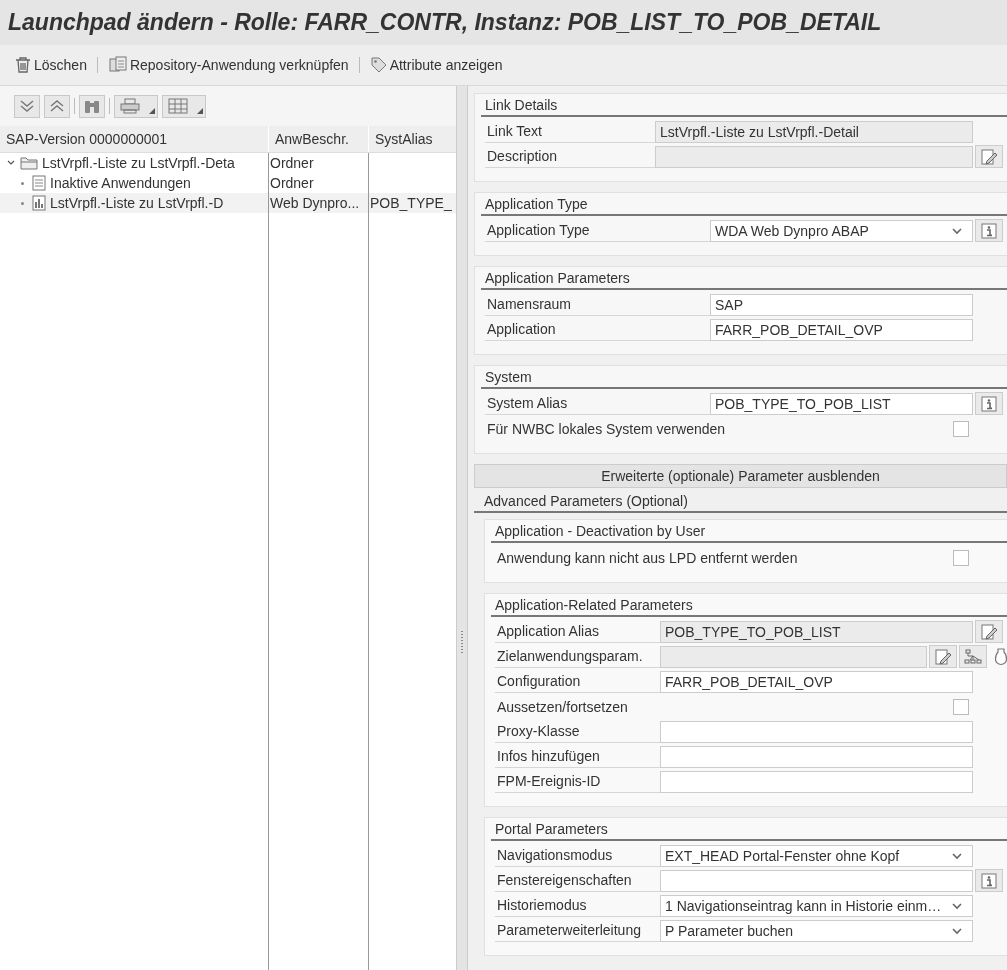 Image resolution: width=1007 pixels, height=970 pixels. Describe the element at coordinates (841, 403) in the screenshot. I see `text-field: POB_TYPE_TO_POB_LIST` at that location.